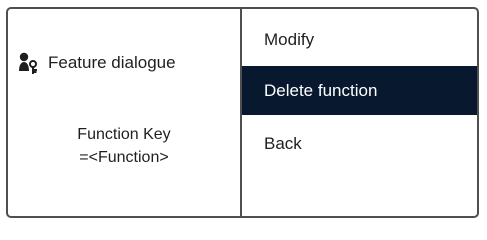 Image resolution: width=487 pixels, height=240 pixels. Describe the element at coordinates (124, 134) in the screenshot. I see `function-key-label: Function Key` at that location.